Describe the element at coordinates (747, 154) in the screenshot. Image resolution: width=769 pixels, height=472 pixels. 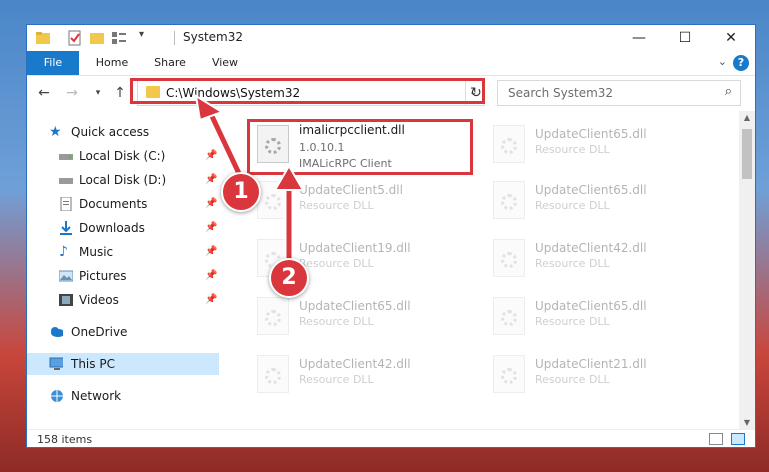
I see `scrollbar-thumb` at that location.